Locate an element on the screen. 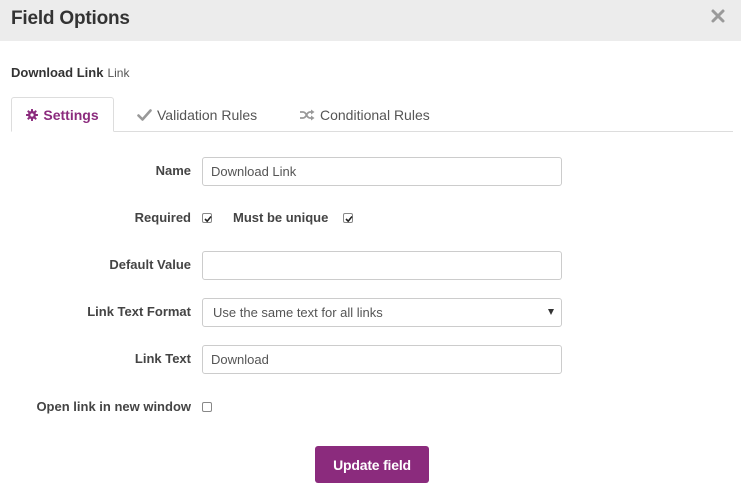 The width and height of the screenshot is (741, 497). default-value-input is located at coordinates (382, 265).